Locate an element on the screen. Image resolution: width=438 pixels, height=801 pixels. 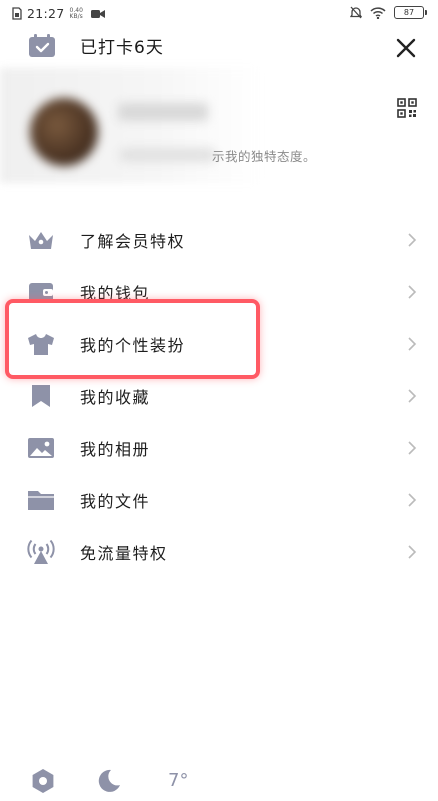
profile-card: 示我的独特态度。 is located at coordinates (219, 125).